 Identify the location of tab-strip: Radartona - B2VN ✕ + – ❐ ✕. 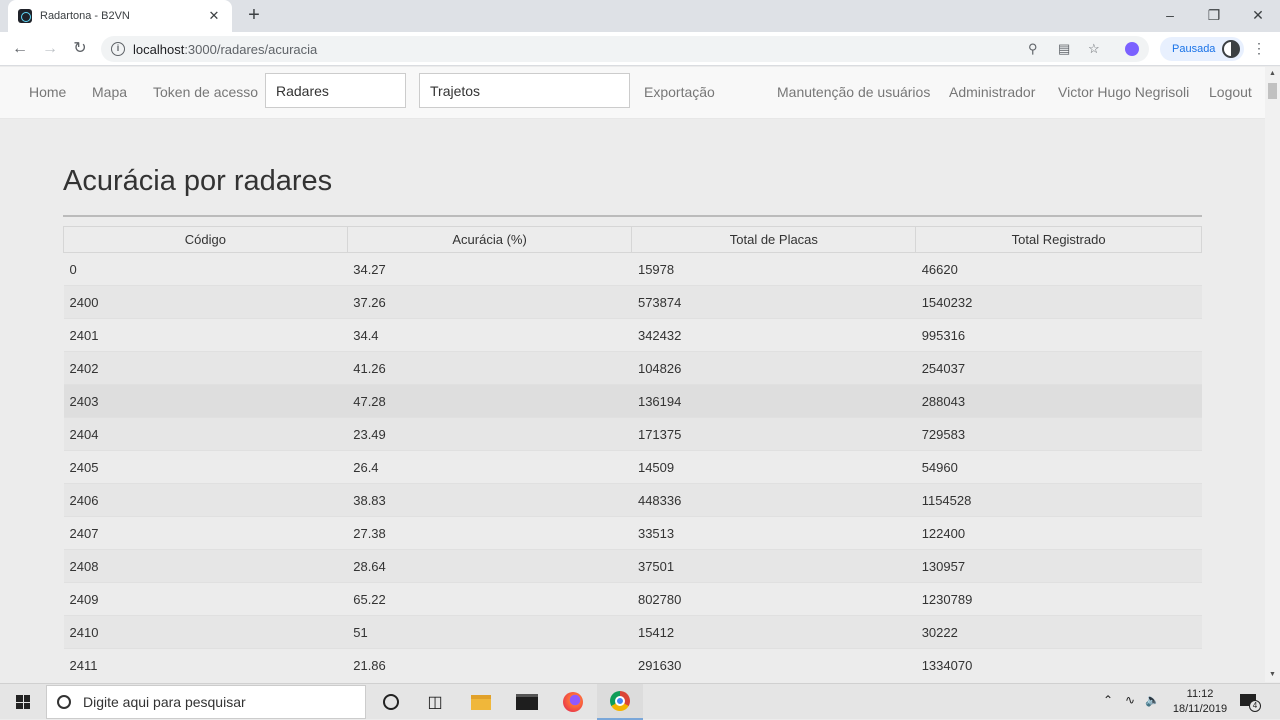
(640, 16).